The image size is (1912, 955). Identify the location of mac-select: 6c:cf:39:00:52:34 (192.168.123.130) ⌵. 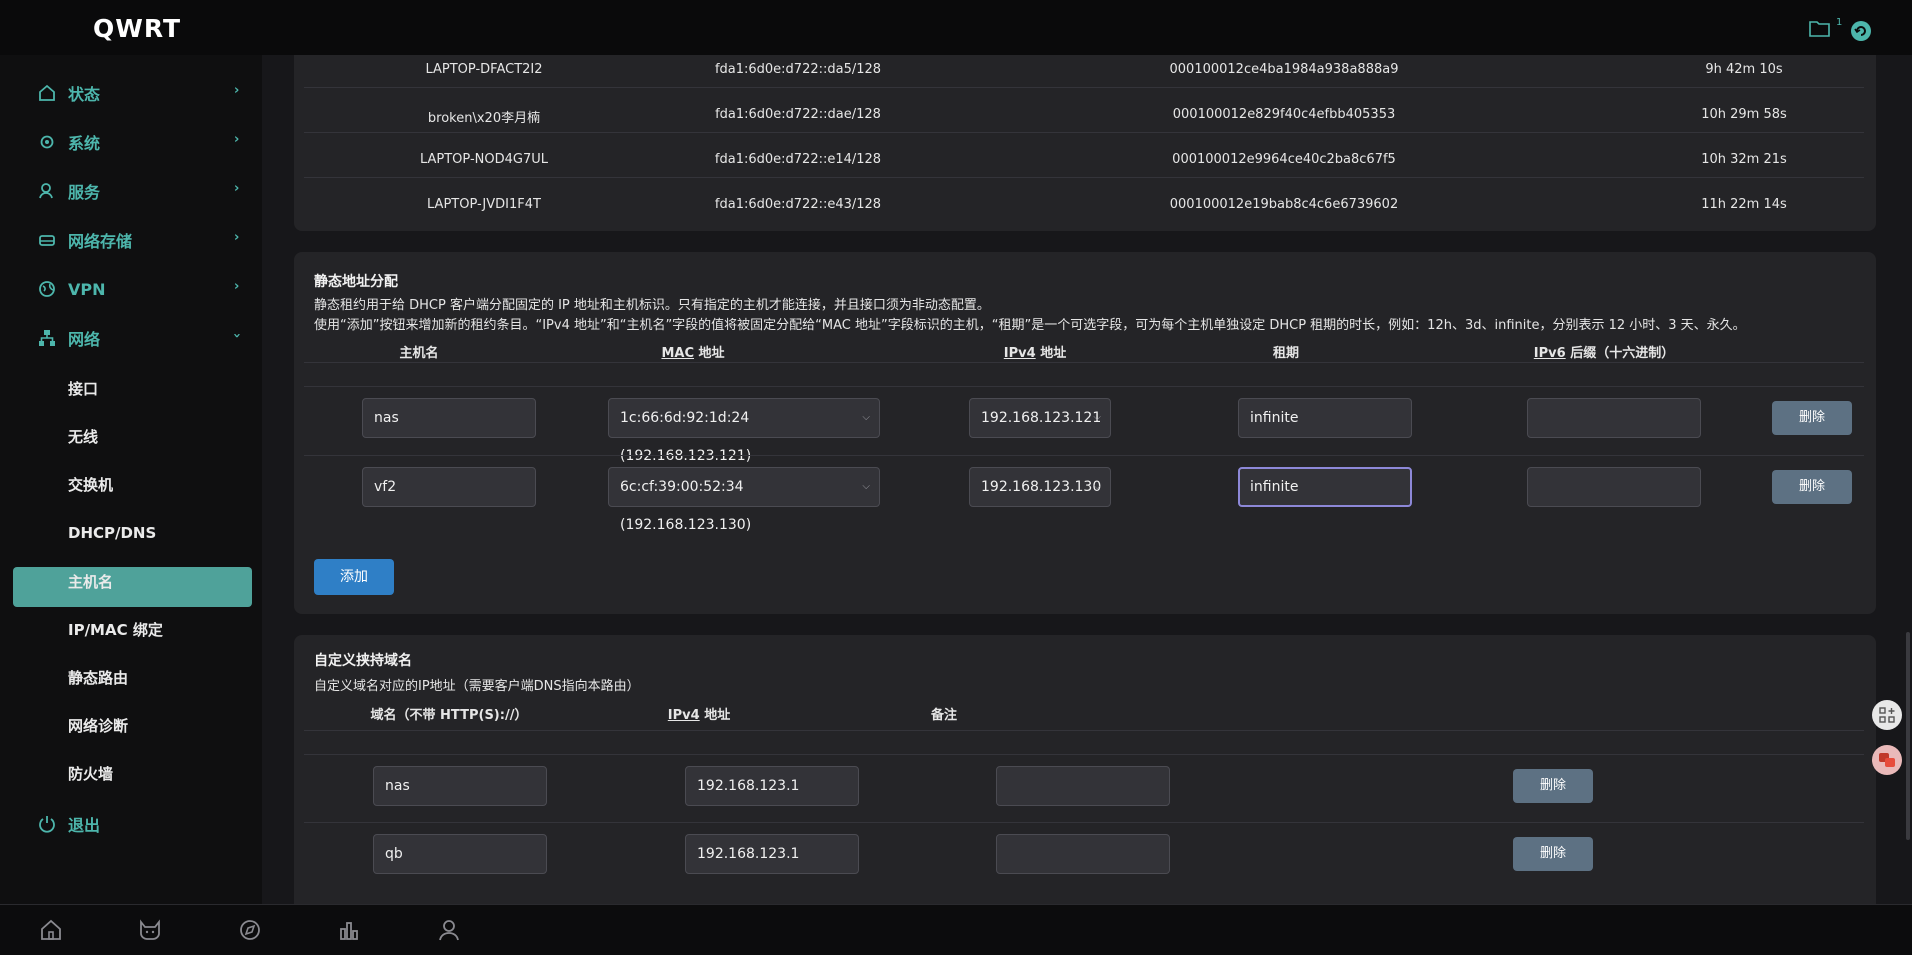
(744, 500).